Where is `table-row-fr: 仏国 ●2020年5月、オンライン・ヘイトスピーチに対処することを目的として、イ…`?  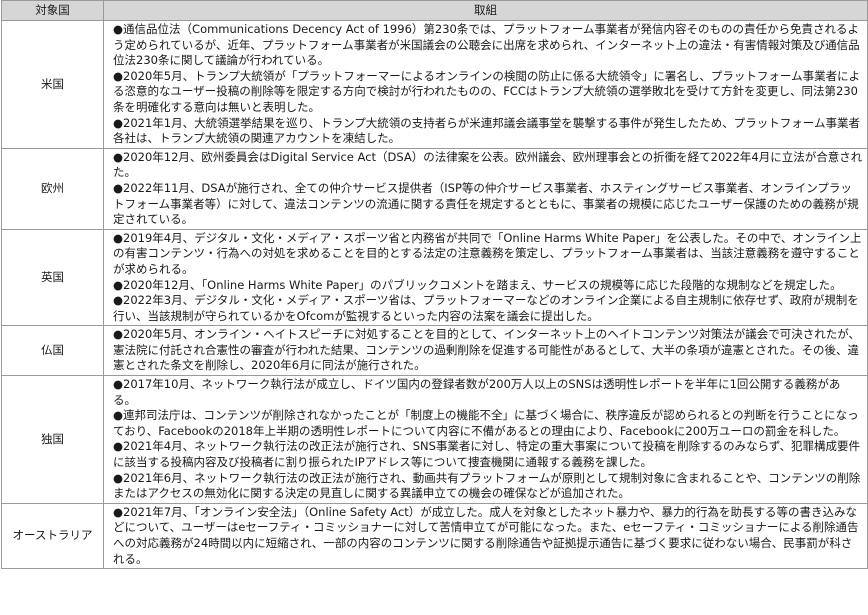 table-row-fr: 仏国 ●2020年5月、オンライン・ヘイトスピーチに対処することを目的として、イ… is located at coordinates (434, 351).